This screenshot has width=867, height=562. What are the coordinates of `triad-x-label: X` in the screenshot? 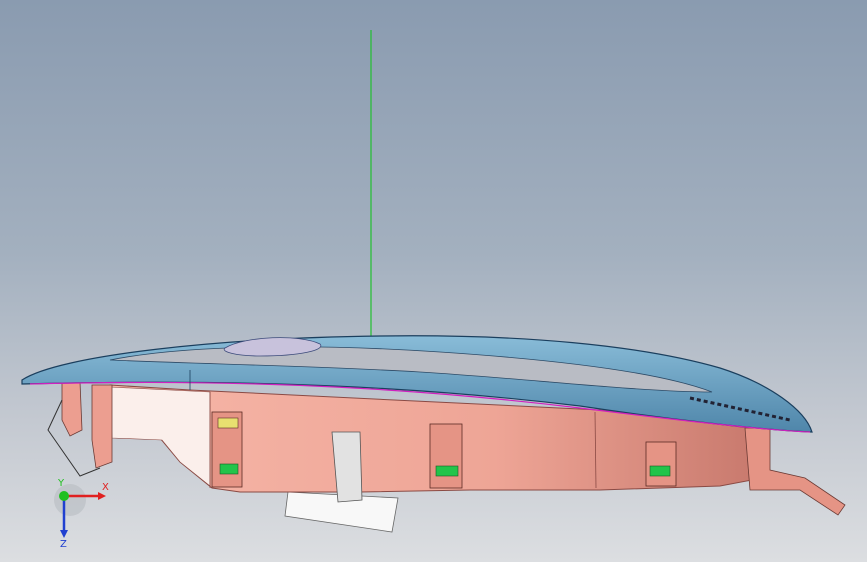 It's located at (105, 487).